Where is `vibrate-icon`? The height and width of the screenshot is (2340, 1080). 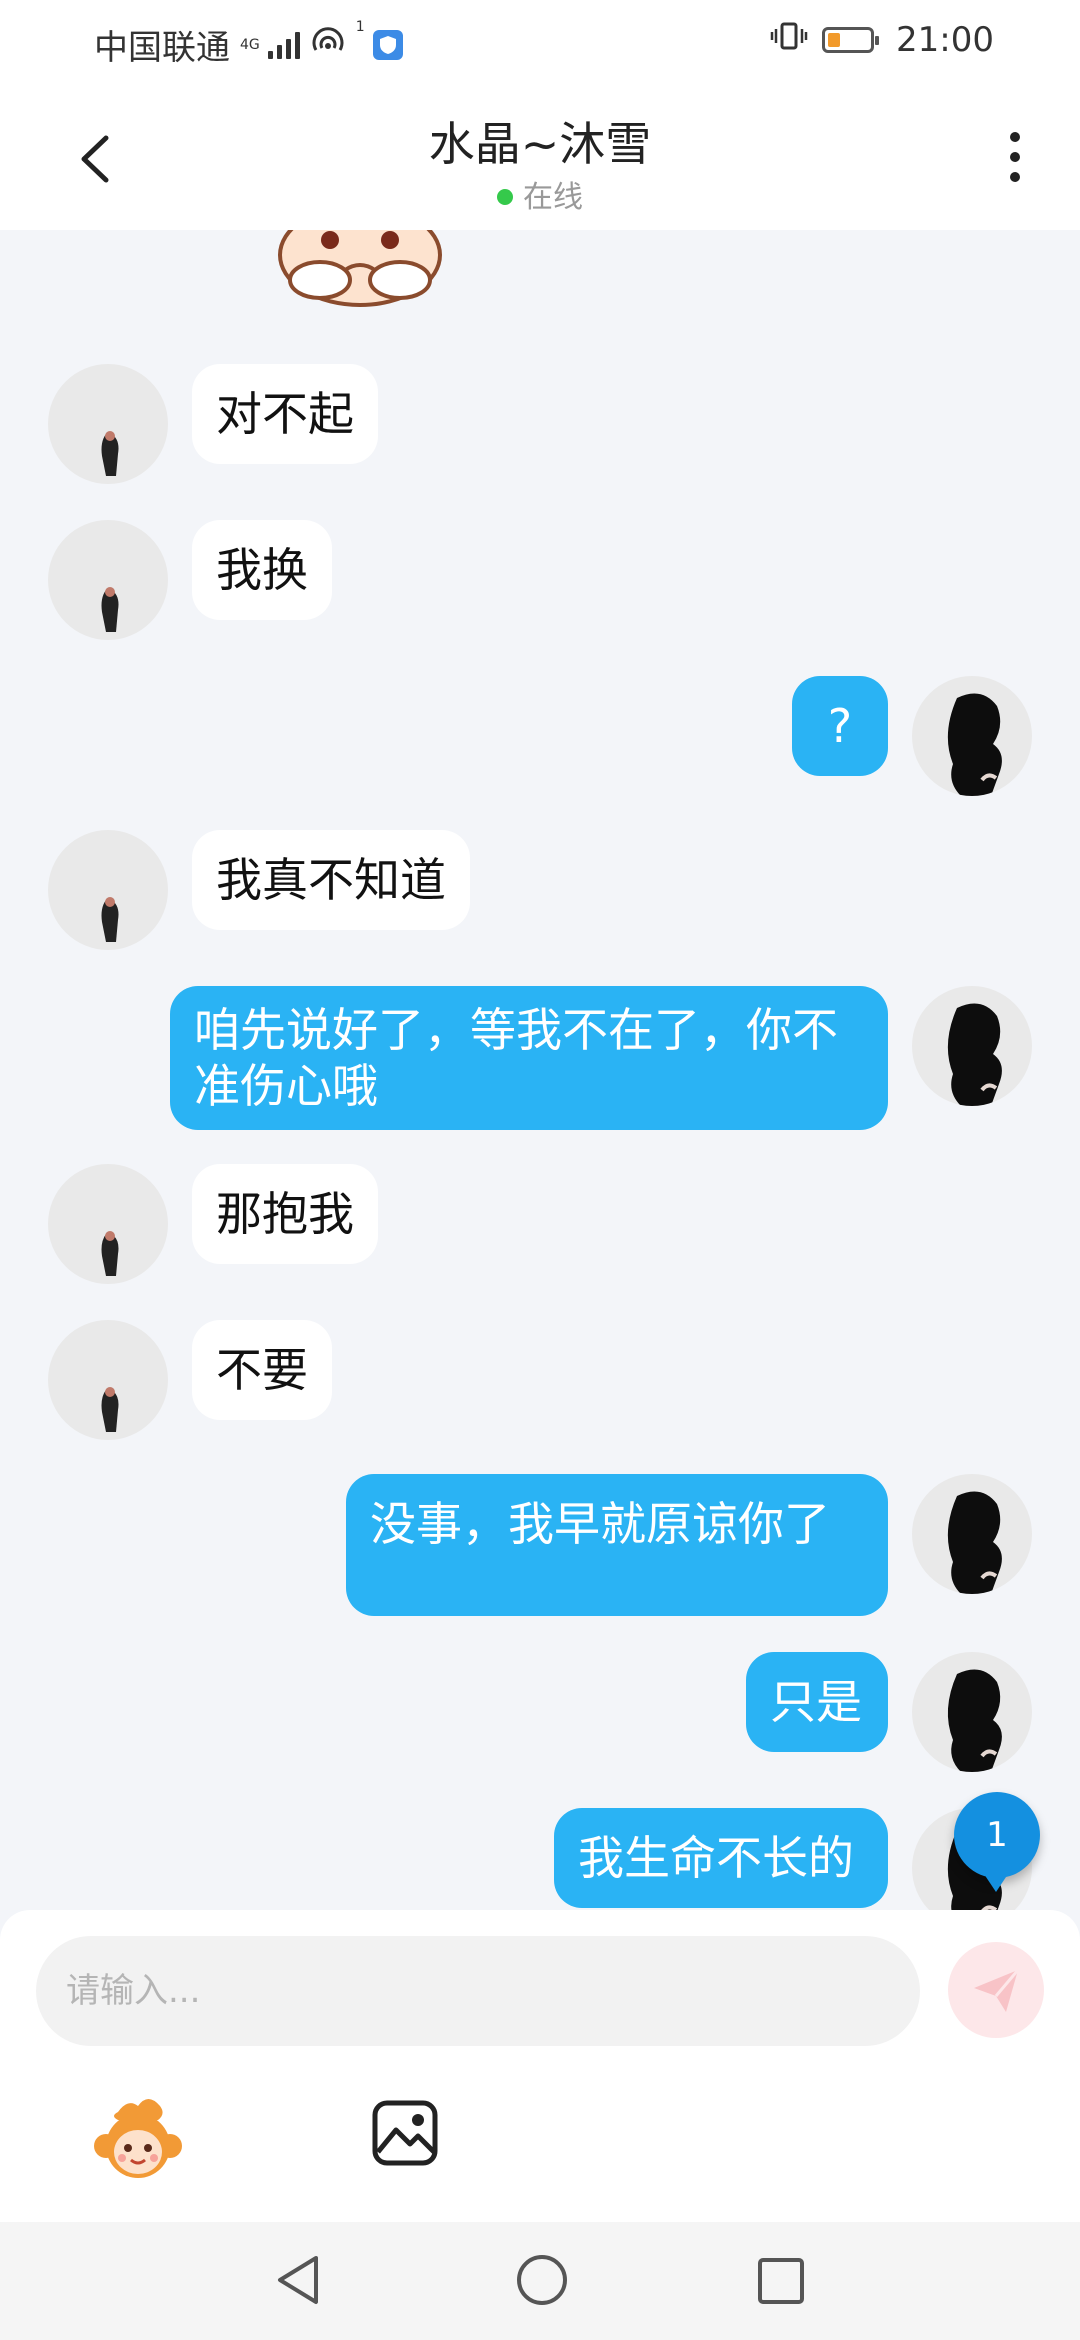
vibrate-icon is located at coordinates (789, 40).